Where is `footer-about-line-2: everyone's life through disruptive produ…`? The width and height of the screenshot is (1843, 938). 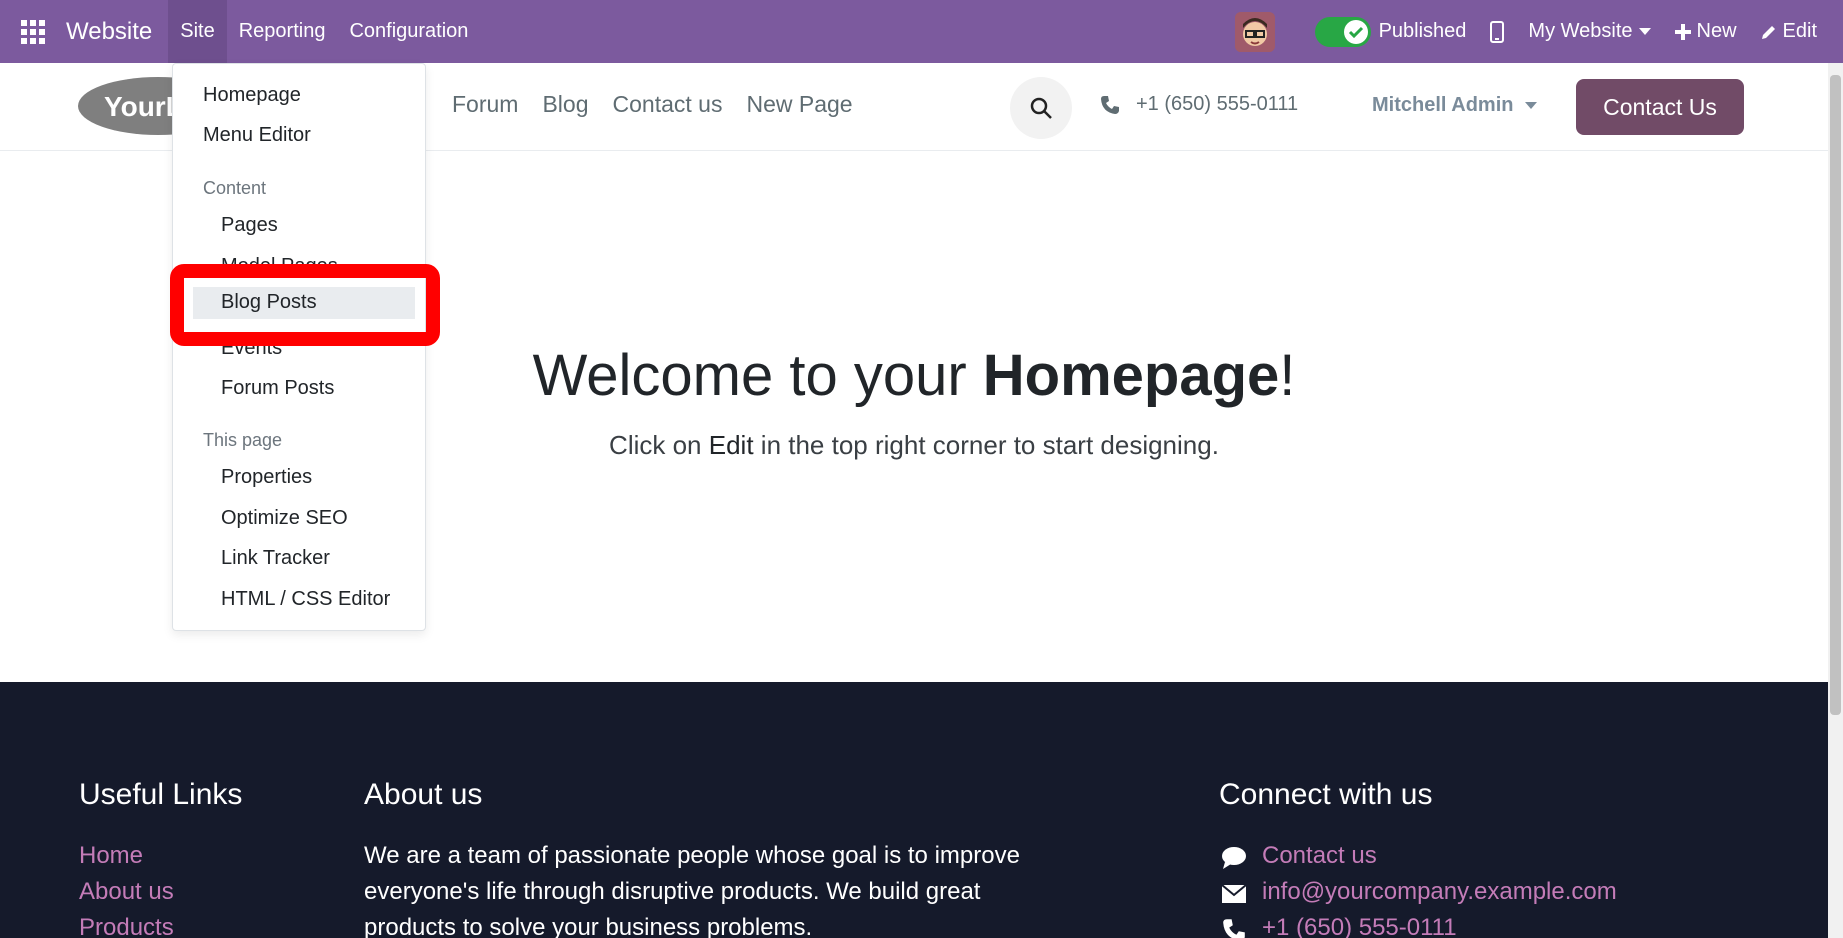
footer-about-line-2: everyone's life through disruptive produ… is located at coordinates (672, 891).